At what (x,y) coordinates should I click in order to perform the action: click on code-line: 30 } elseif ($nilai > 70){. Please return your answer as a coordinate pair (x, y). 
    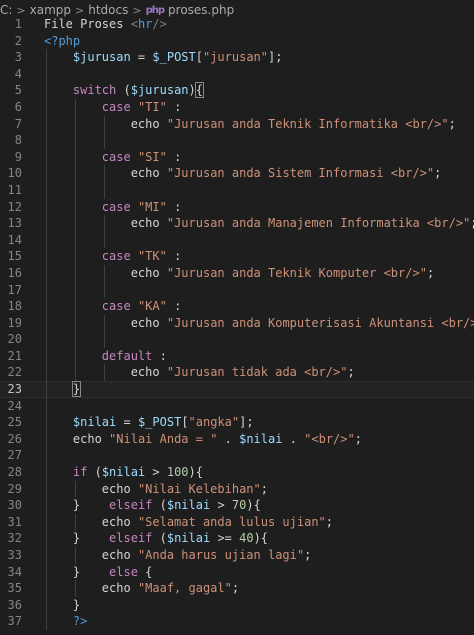
    Looking at the image, I should click on (237, 505).